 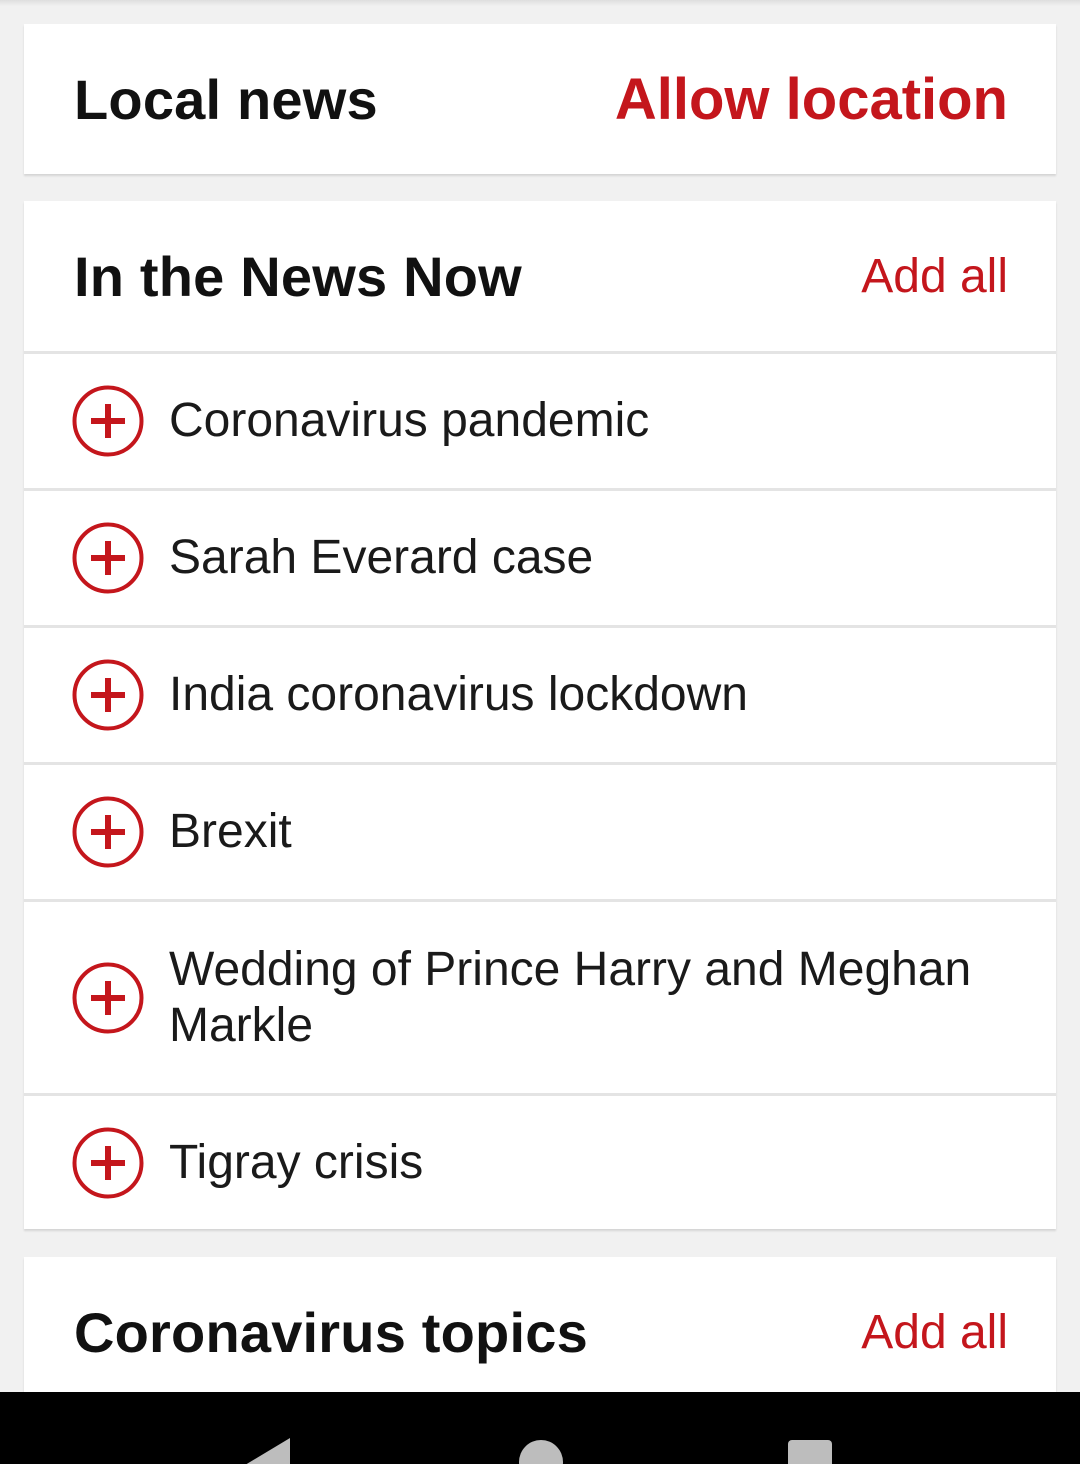 I want to click on topic-label: Sarah Everard case, so click(x=381, y=557).